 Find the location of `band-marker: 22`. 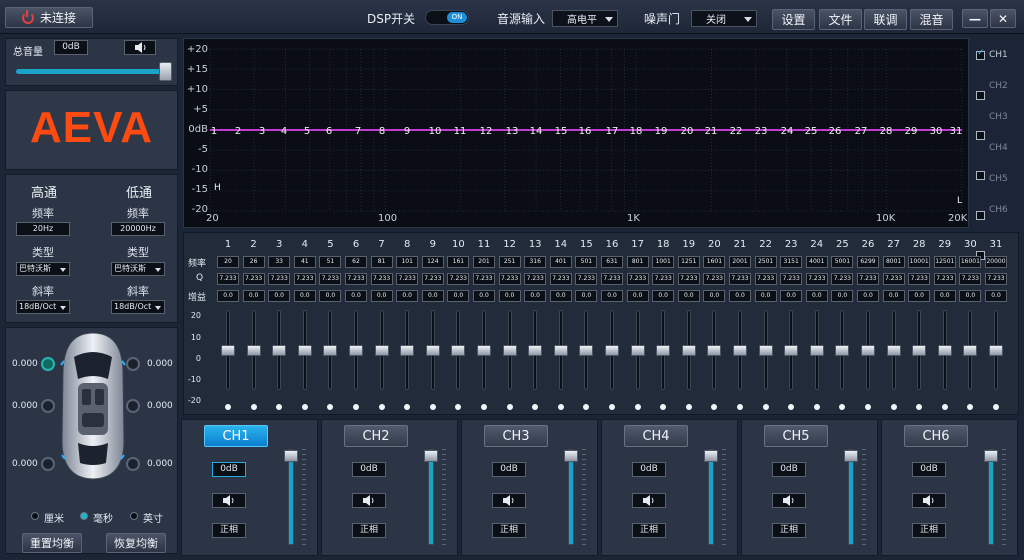

band-marker: 22 is located at coordinates (736, 131).